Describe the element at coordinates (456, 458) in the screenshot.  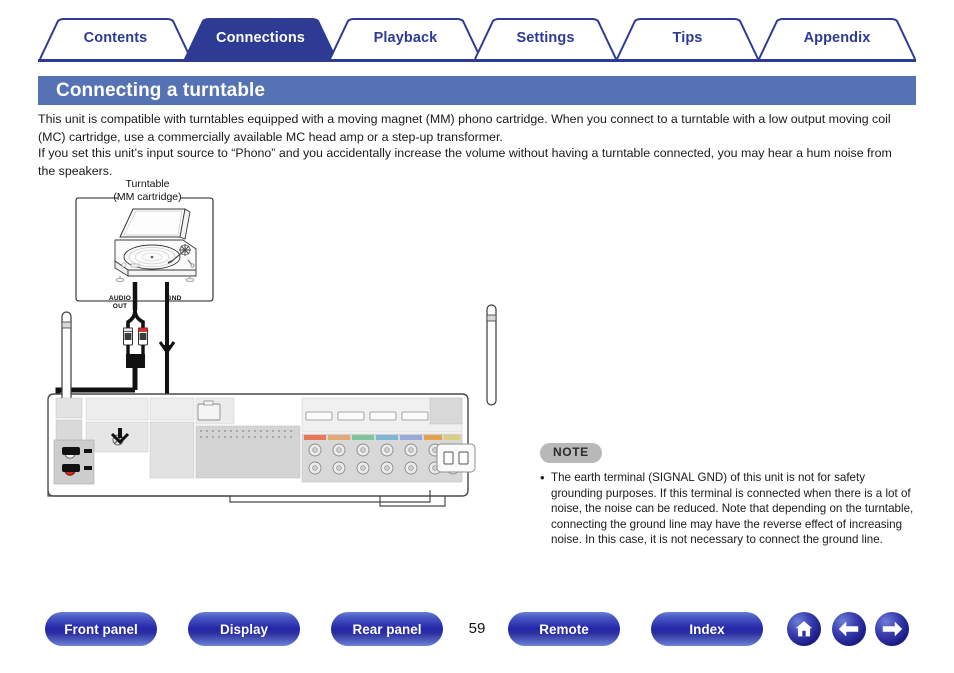
I see `ac-inlet` at that location.